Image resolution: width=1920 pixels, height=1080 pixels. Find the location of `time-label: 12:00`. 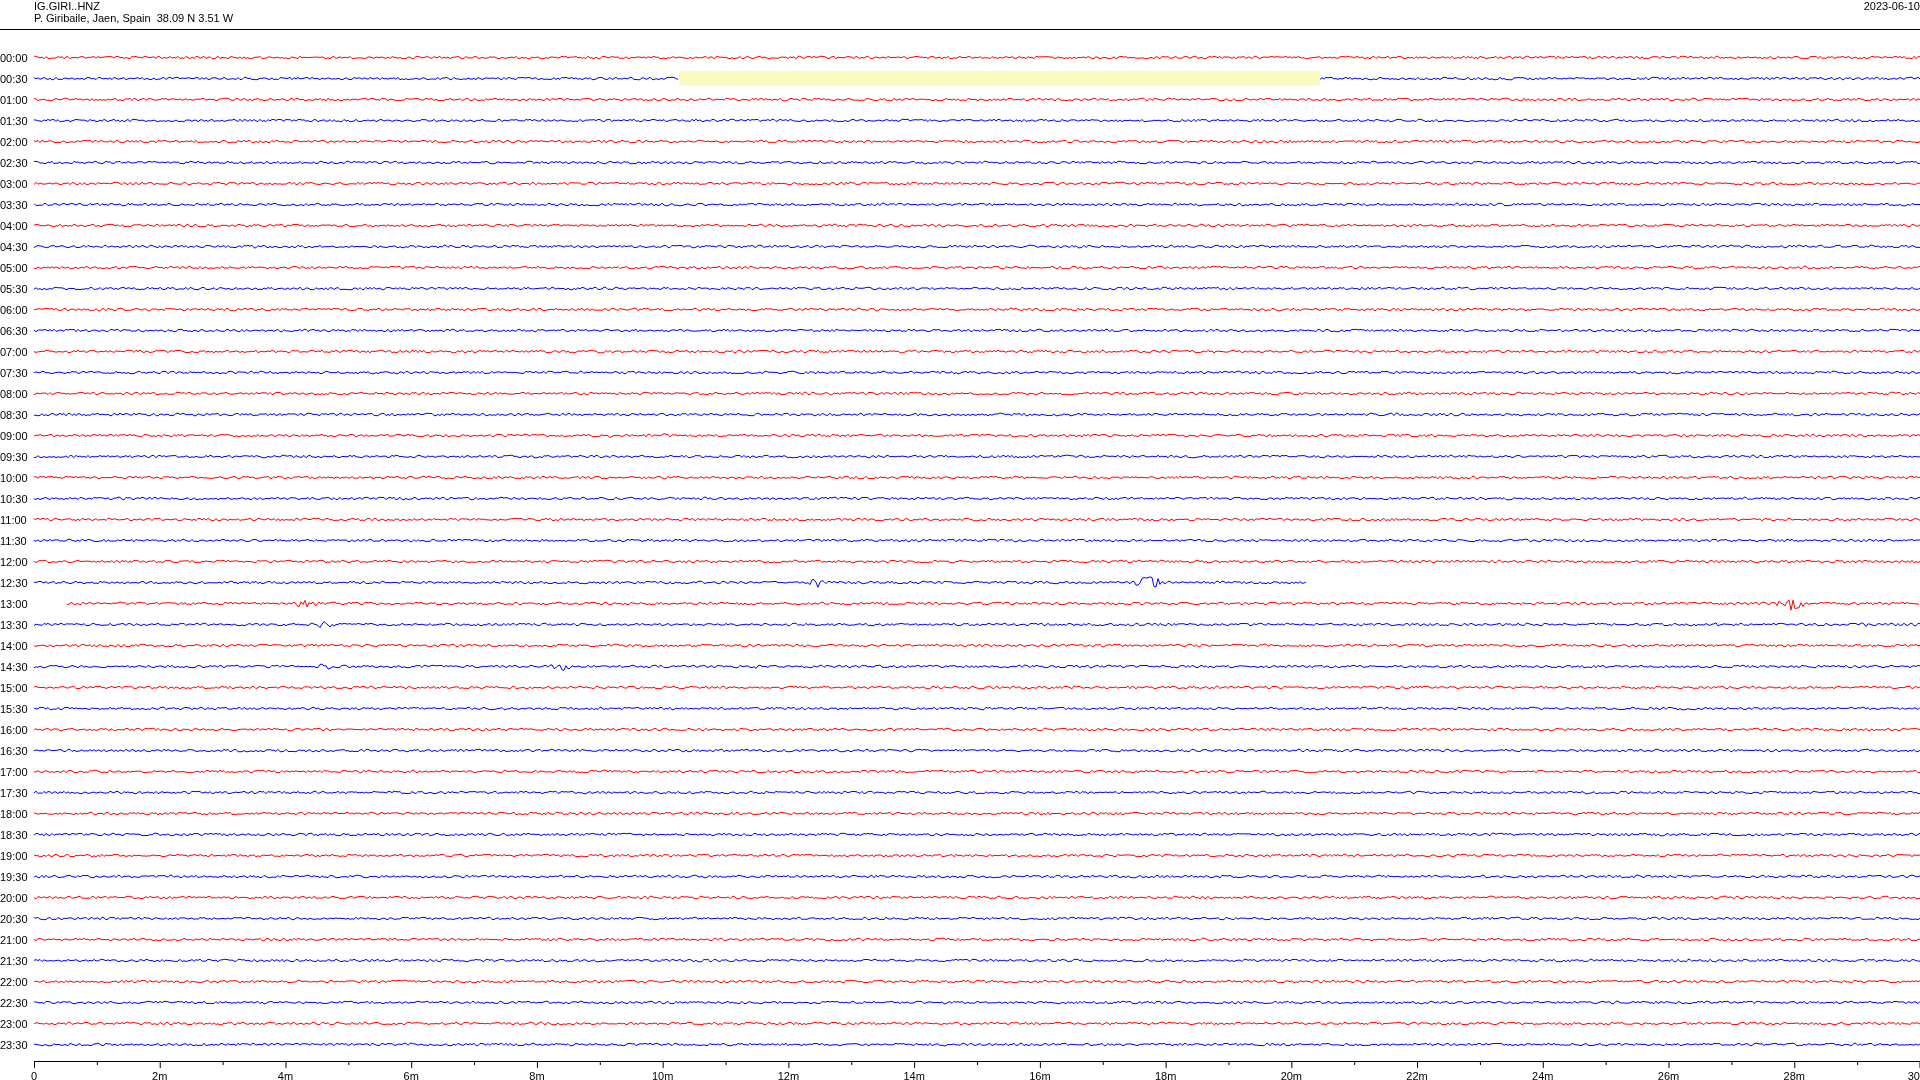

time-label: 12:00 is located at coordinates (14, 561).